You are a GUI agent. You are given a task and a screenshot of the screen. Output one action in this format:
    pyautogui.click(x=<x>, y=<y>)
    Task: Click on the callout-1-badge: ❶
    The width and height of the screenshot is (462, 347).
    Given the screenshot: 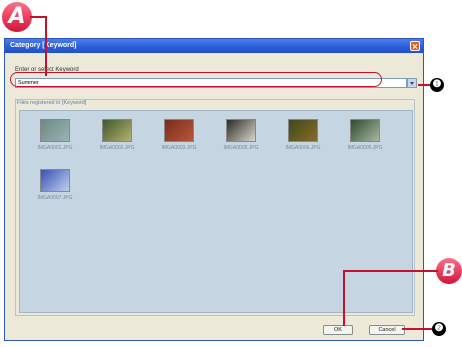 What is the action you would take?
    pyautogui.click(x=437, y=85)
    